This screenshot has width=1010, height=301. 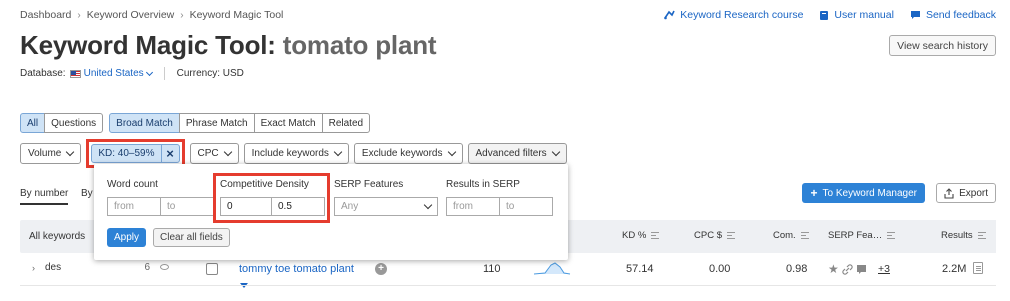 I want to click on database-selector: United States, so click(x=111, y=73).